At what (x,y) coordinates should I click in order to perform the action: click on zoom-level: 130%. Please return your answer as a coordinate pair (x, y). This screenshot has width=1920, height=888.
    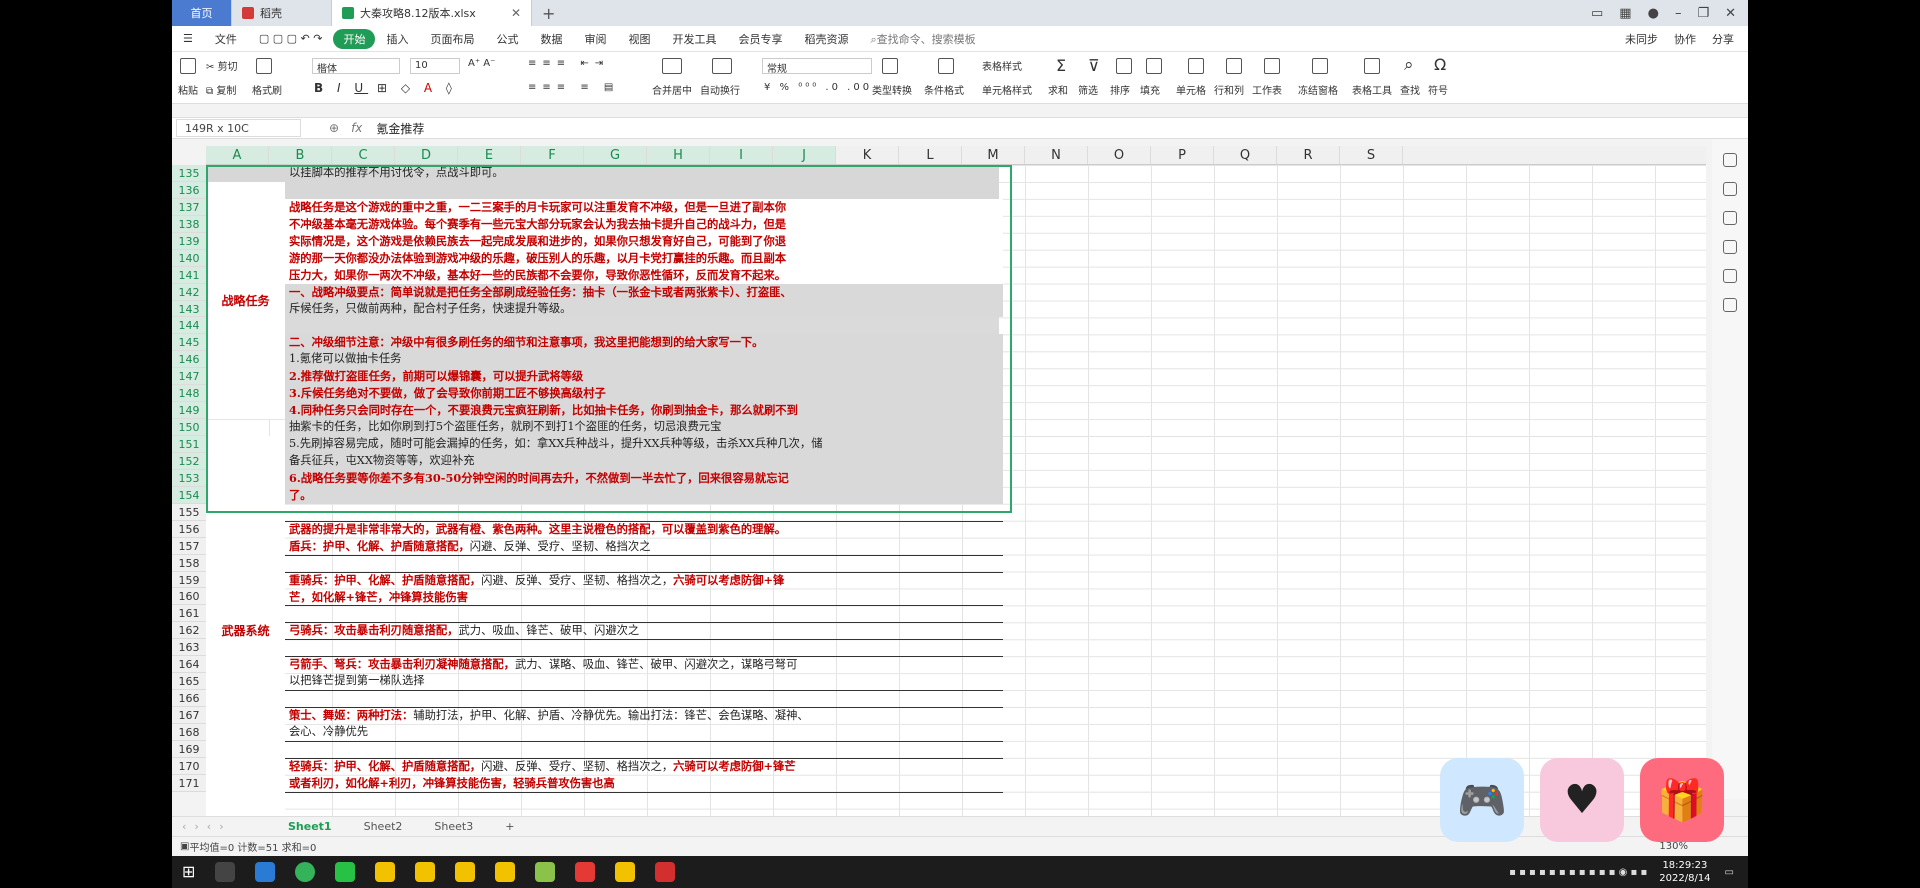
    Looking at the image, I should click on (1673, 846).